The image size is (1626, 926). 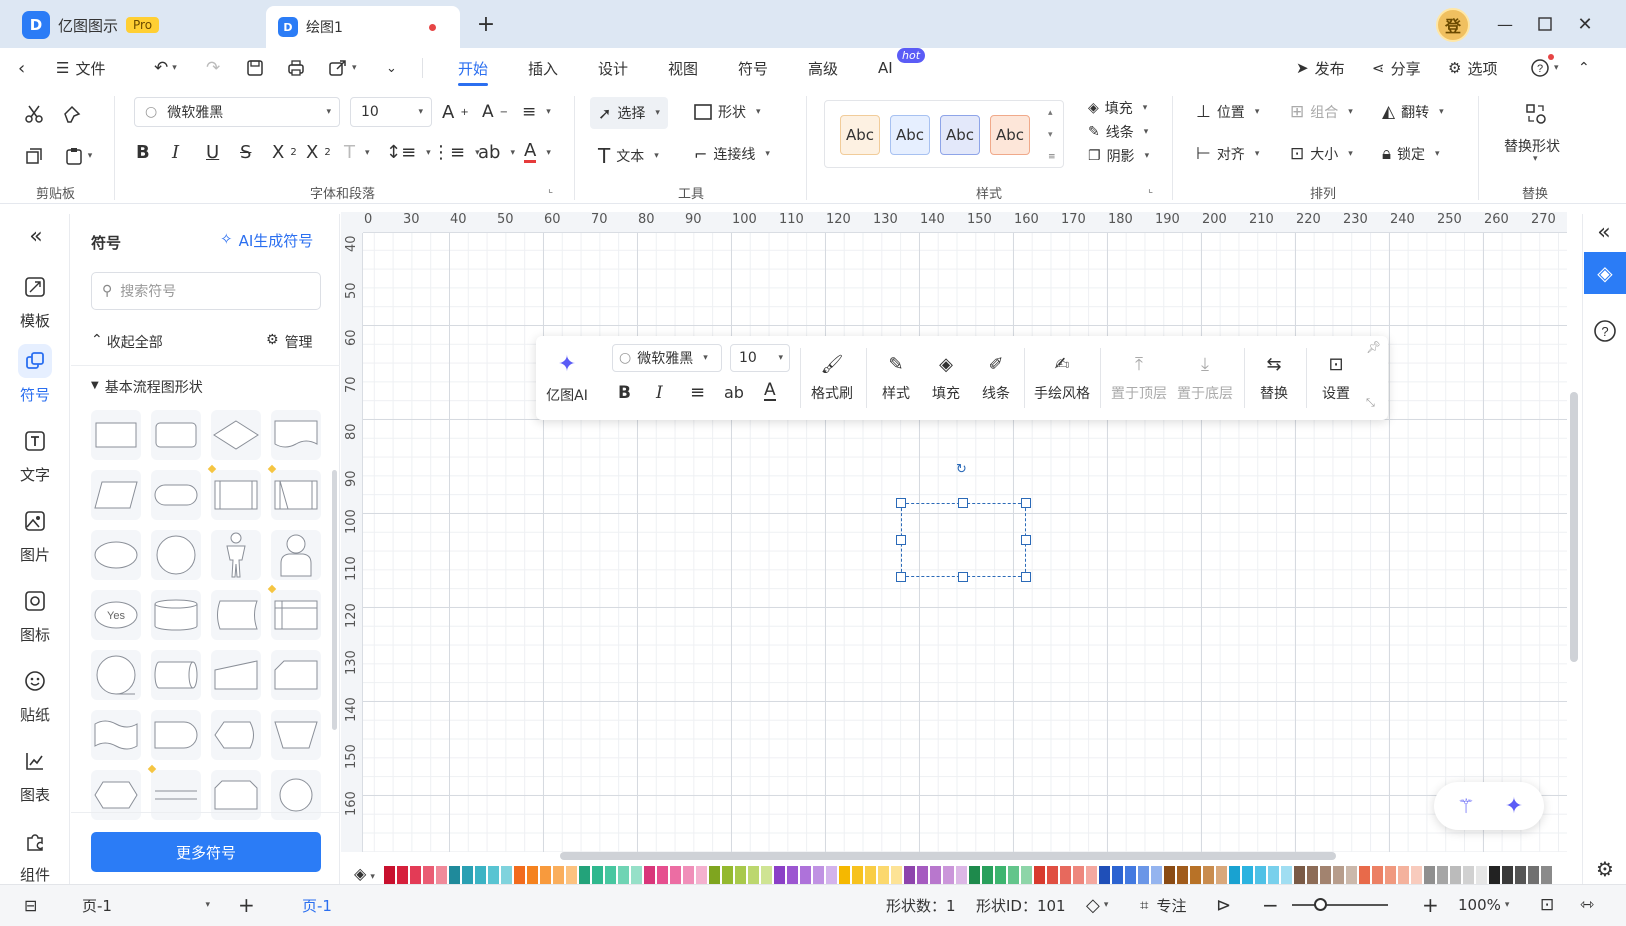 What do you see at coordinates (318, 152) in the screenshot?
I see `subscript-icon: X2` at bounding box center [318, 152].